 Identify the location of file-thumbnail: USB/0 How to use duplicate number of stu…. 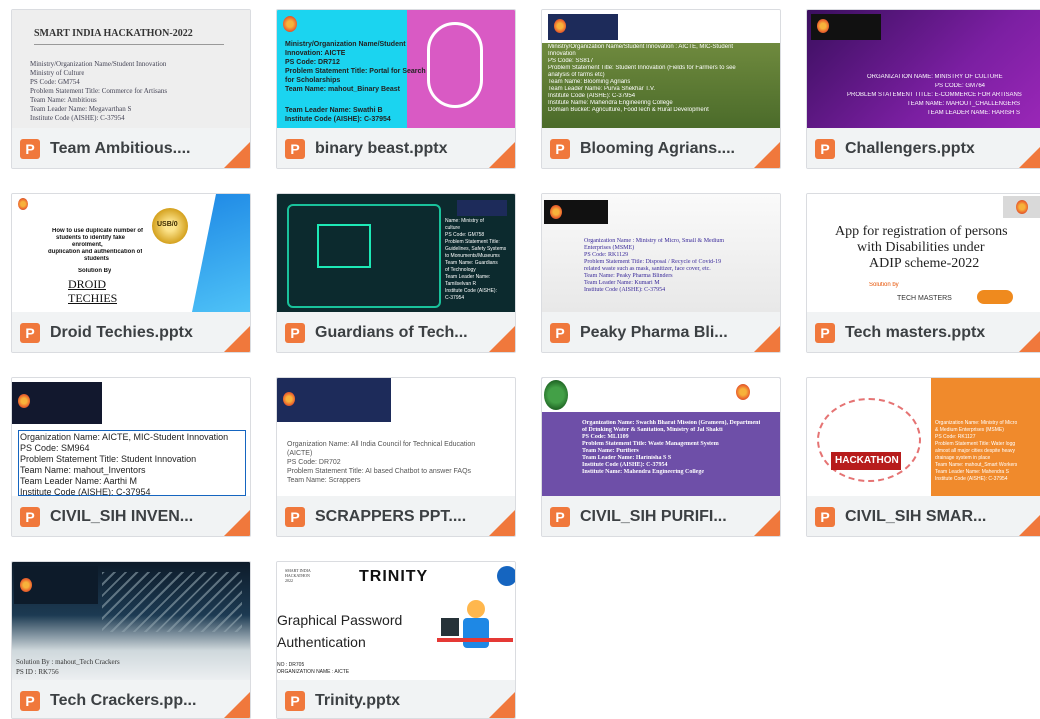
(131, 253).